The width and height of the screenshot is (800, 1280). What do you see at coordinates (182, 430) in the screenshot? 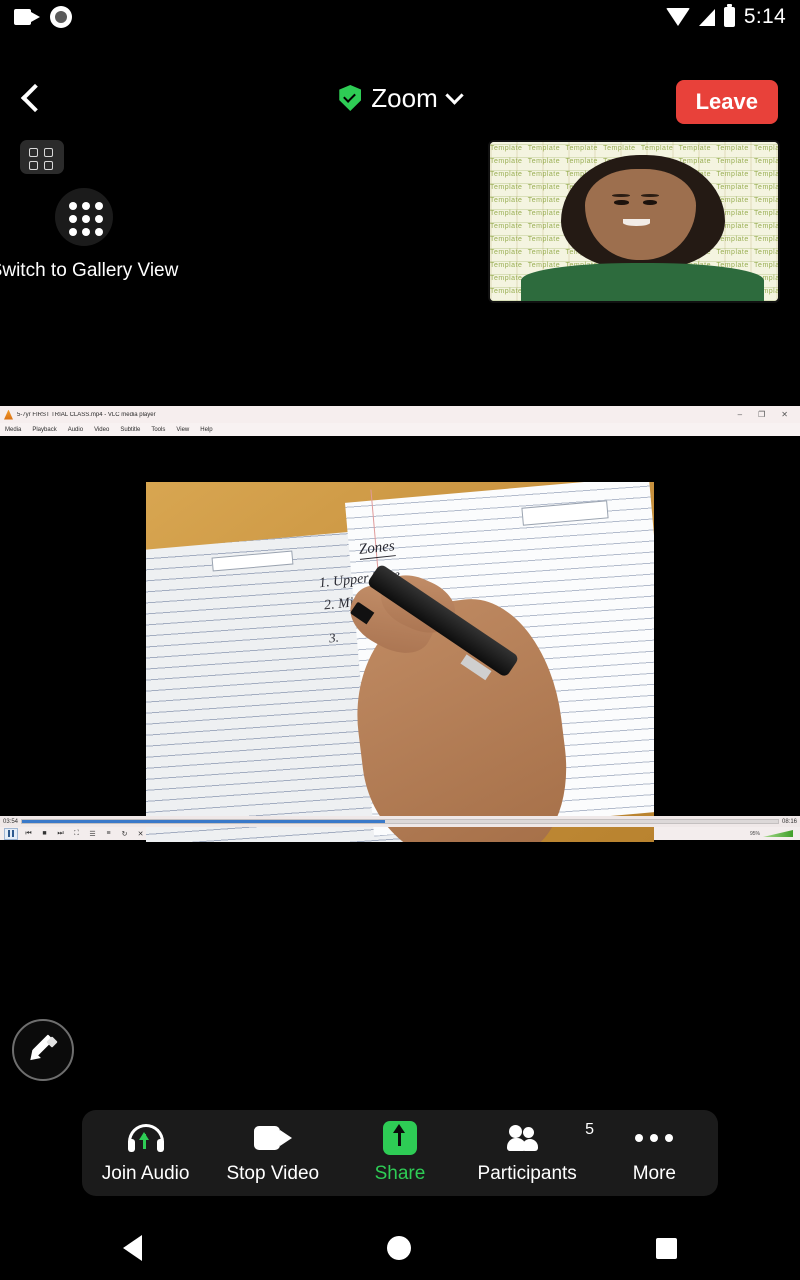
I see `menu-item-view: View` at bounding box center [182, 430].